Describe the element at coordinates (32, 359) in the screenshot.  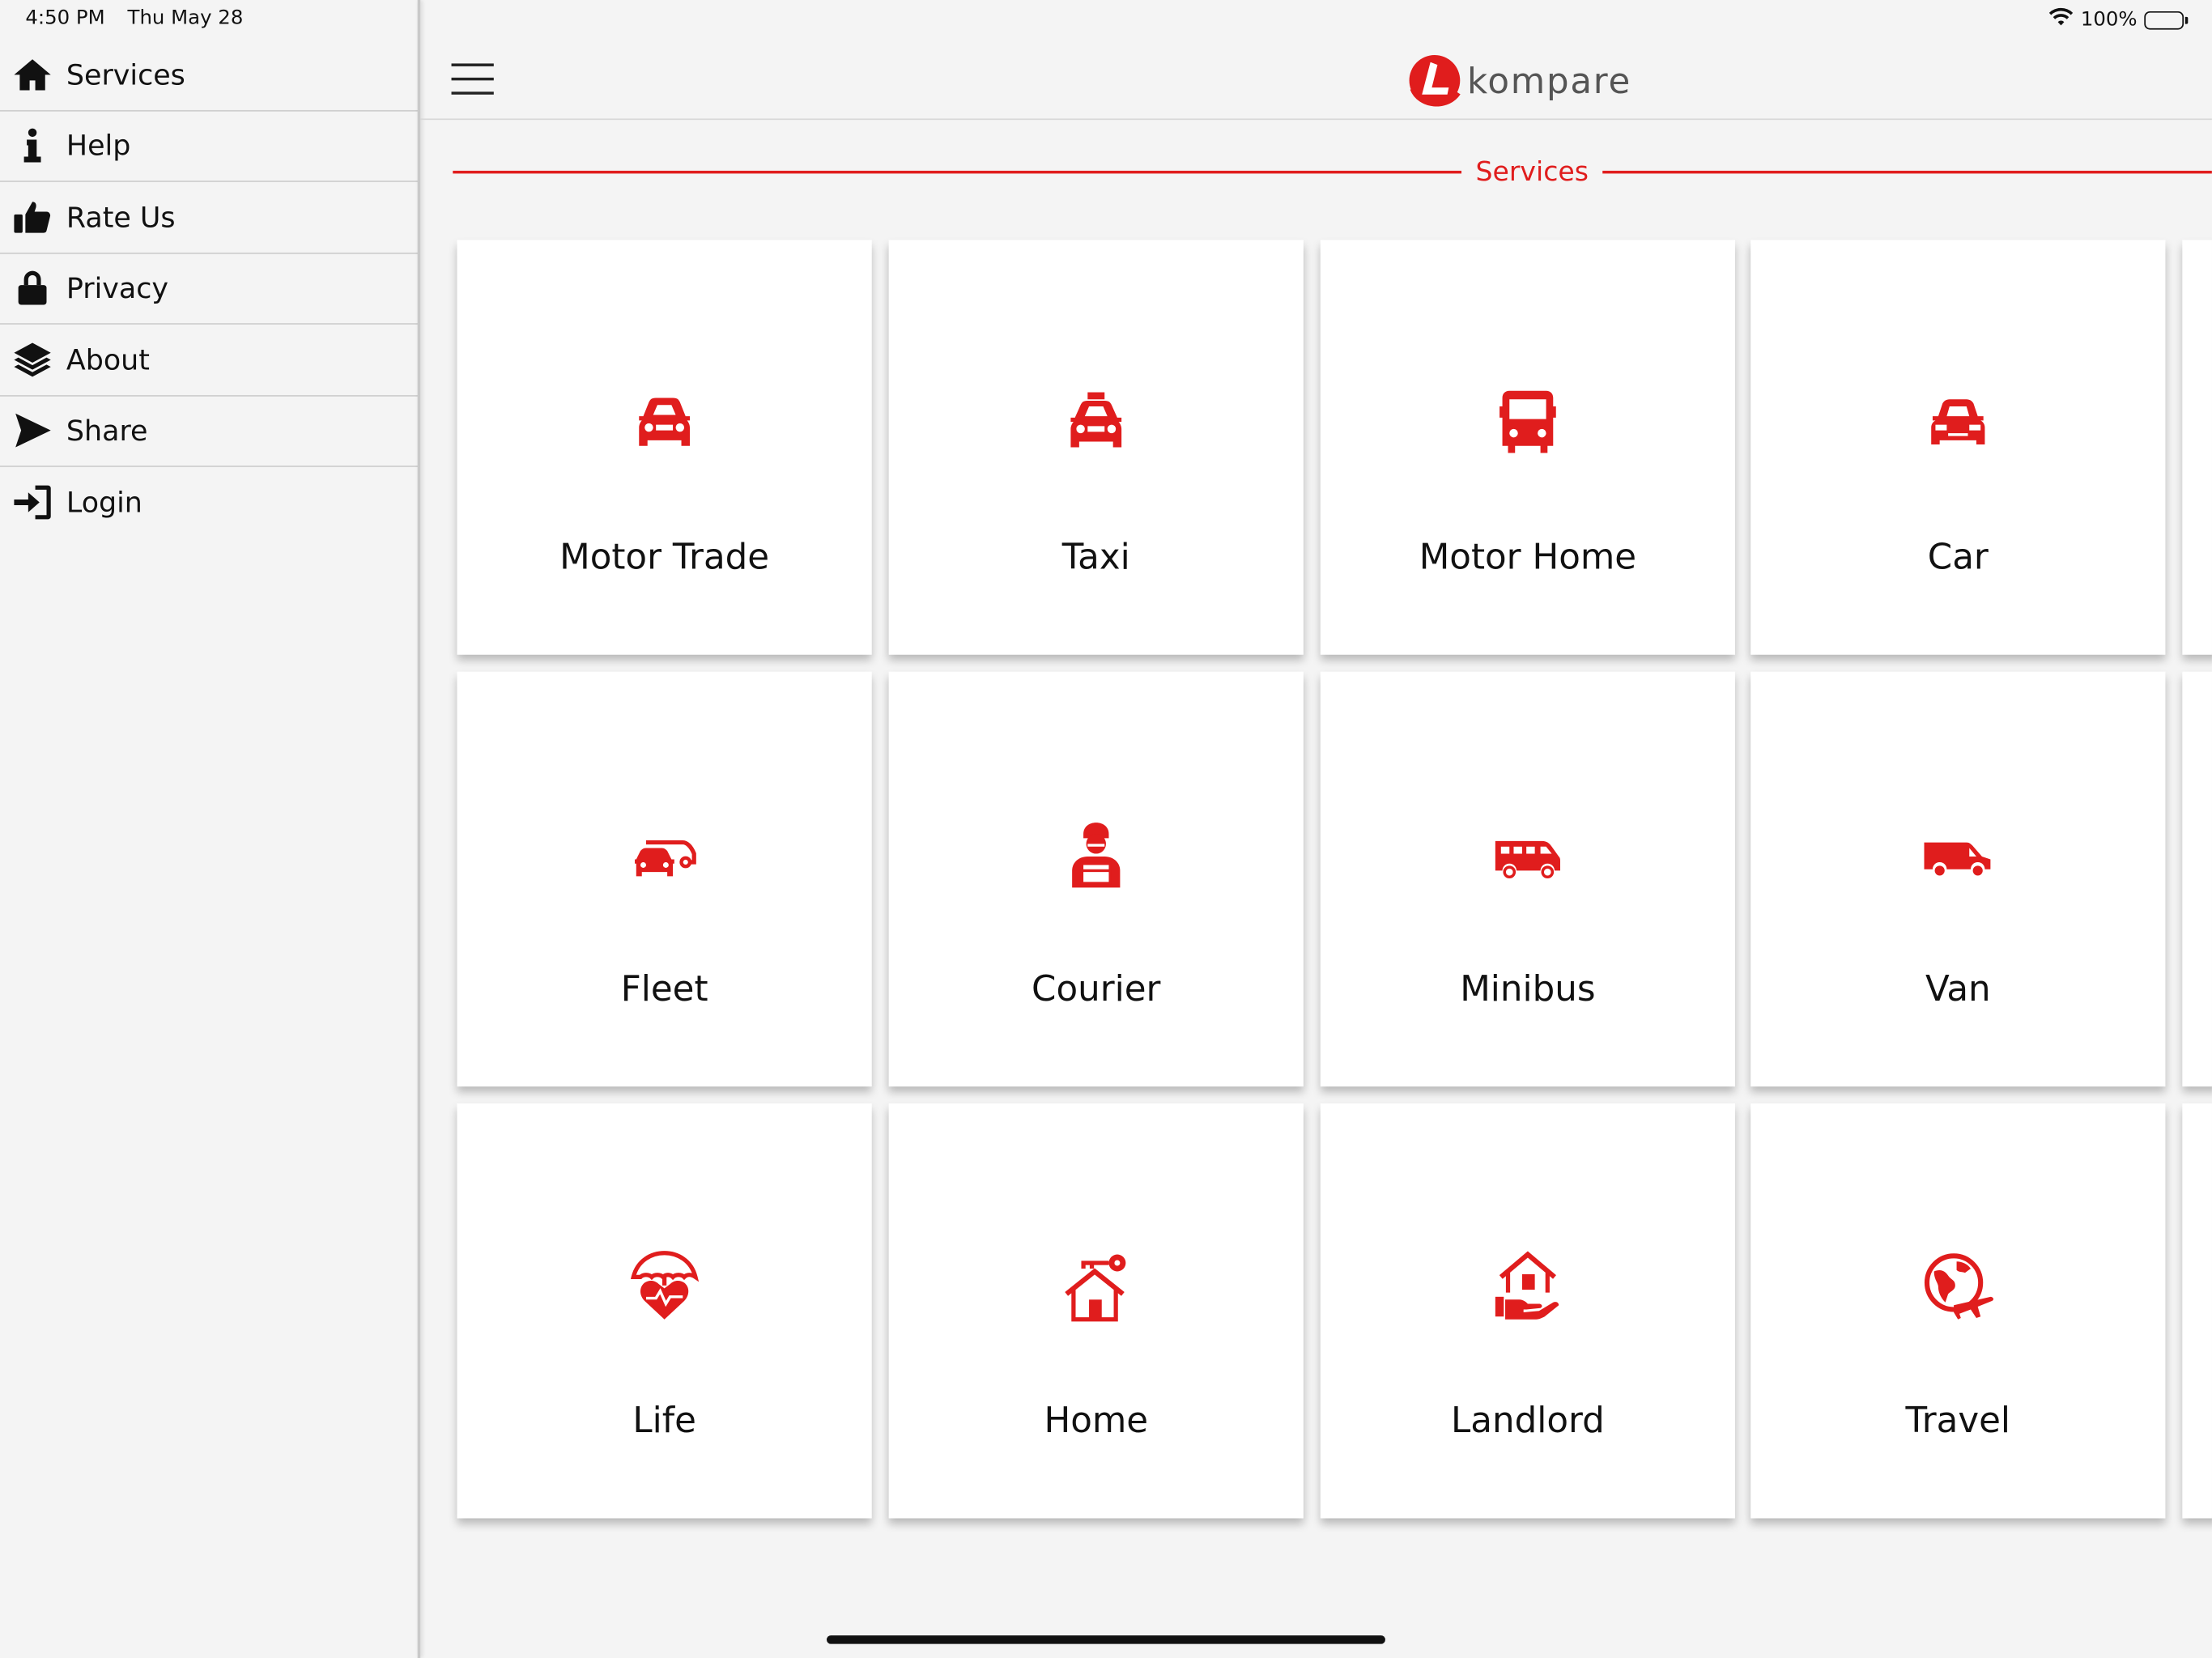
I see `layers-icon` at that location.